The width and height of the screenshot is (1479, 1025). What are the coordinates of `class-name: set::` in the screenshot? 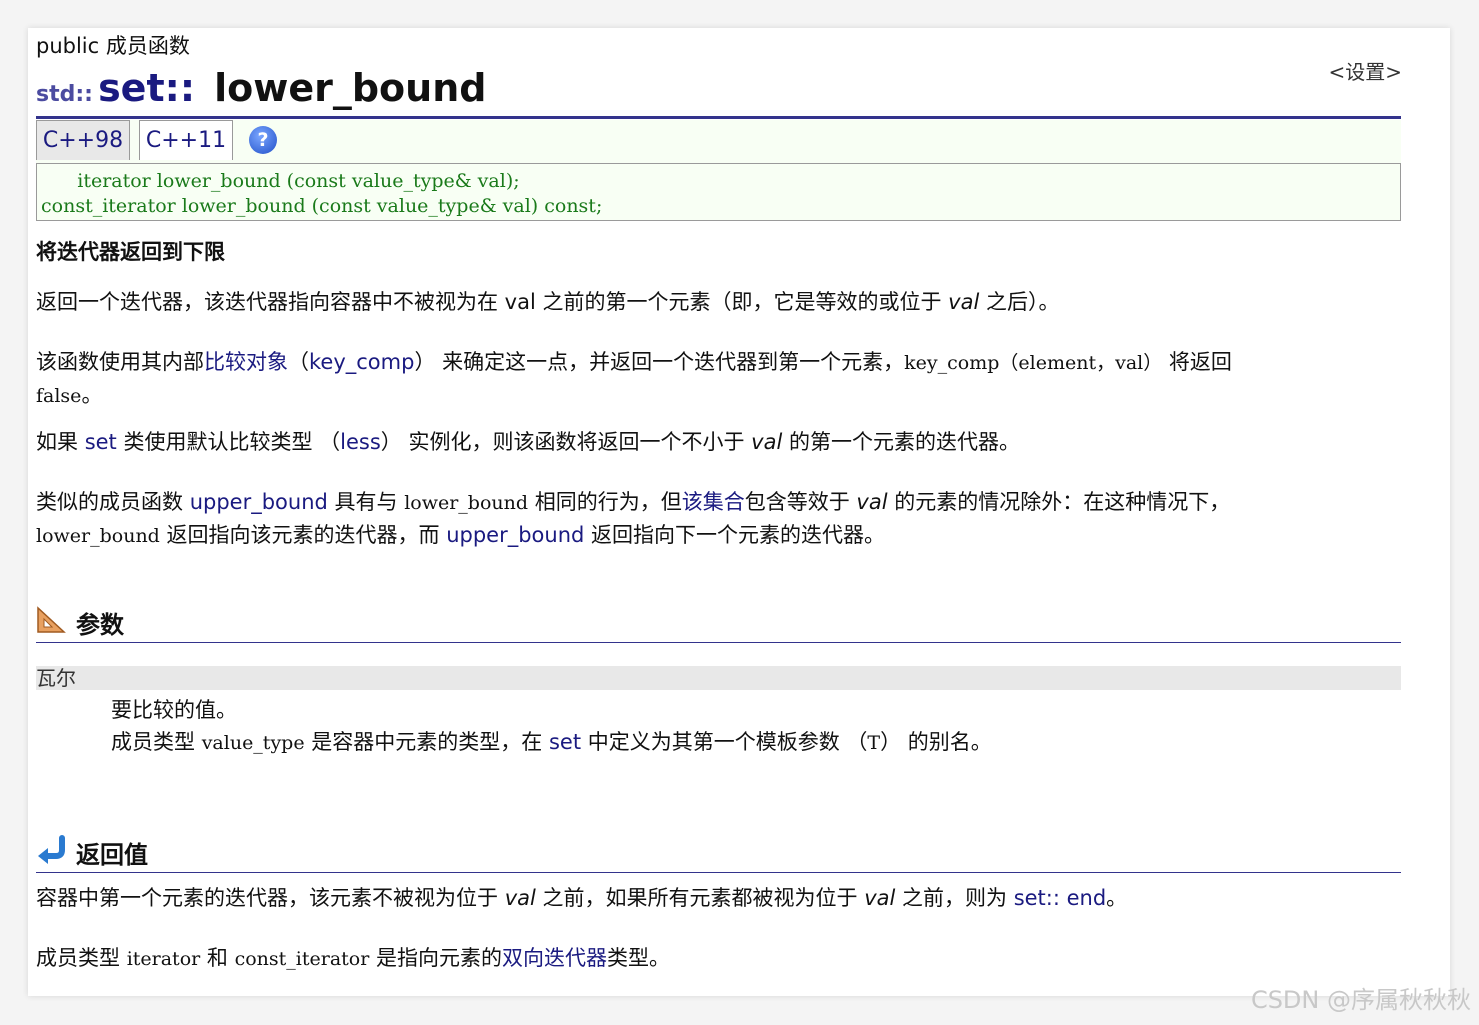 It's located at (146, 88).